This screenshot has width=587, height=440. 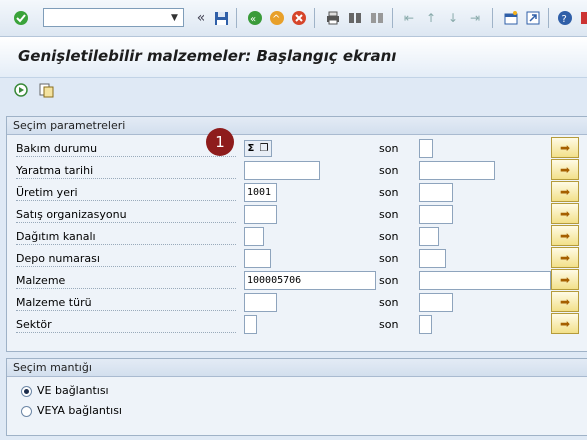 What do you see at coordinates (126, 303) in the screenshot?
I see `field-label: Malzeme türü` at bounding box center [126, 303].